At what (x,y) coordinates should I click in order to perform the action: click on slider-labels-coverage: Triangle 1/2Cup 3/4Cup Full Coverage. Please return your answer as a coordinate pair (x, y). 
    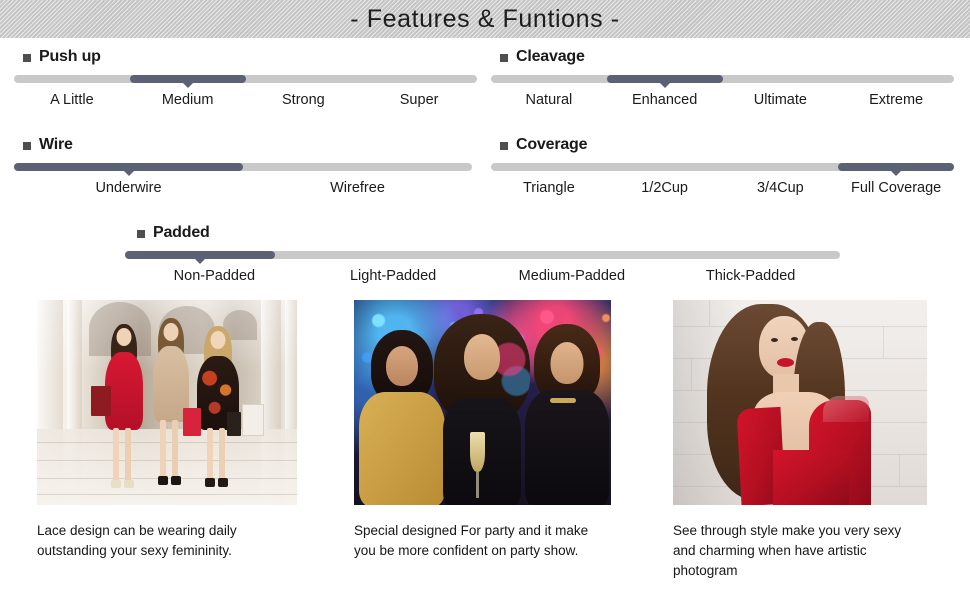
    Looking at the image, I should click on (722, 188).